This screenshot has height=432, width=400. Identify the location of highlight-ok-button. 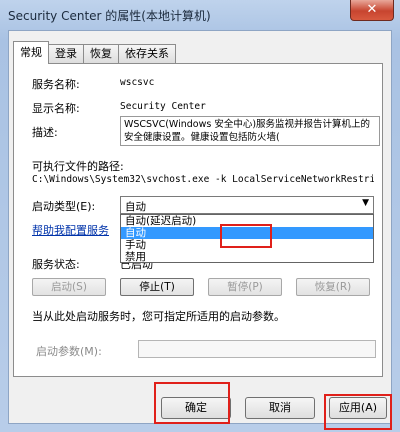
(192, 403).